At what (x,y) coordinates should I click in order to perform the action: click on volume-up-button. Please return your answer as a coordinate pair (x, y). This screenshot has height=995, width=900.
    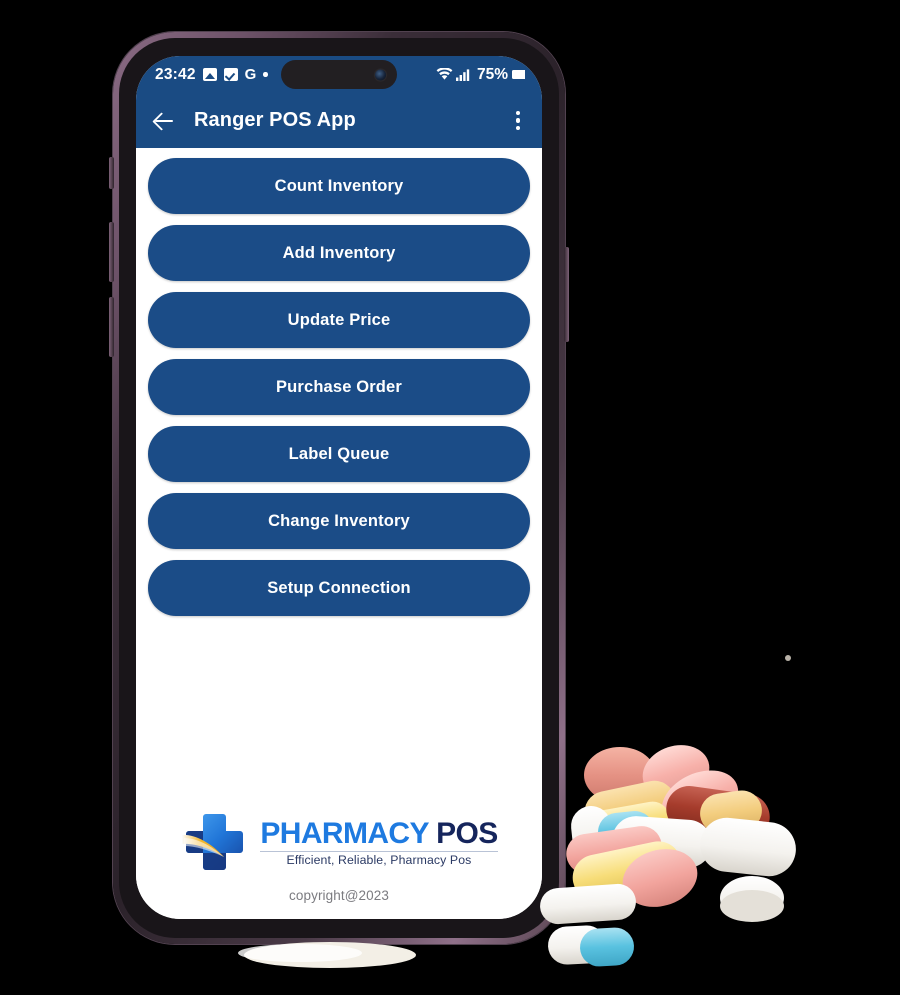
    Looking at the image, I should click on (111, 252).